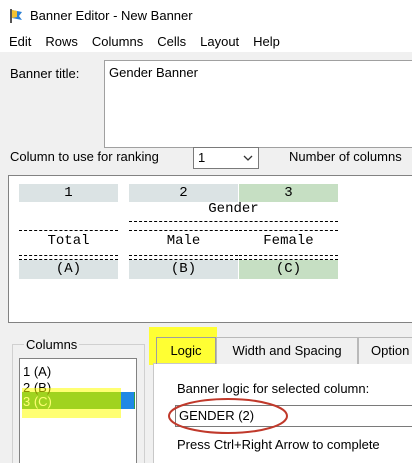  Describe the element at coordinates (385, 350) in the screenshot. I see `tab-options: Option` at that location.